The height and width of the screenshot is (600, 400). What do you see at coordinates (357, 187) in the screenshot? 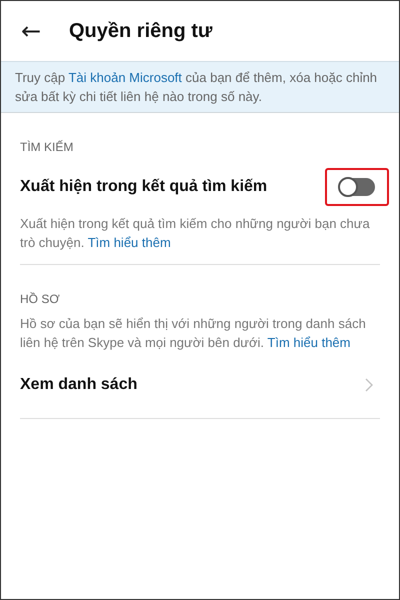
I see `toggle-switch` at bounding box center [357, 187].